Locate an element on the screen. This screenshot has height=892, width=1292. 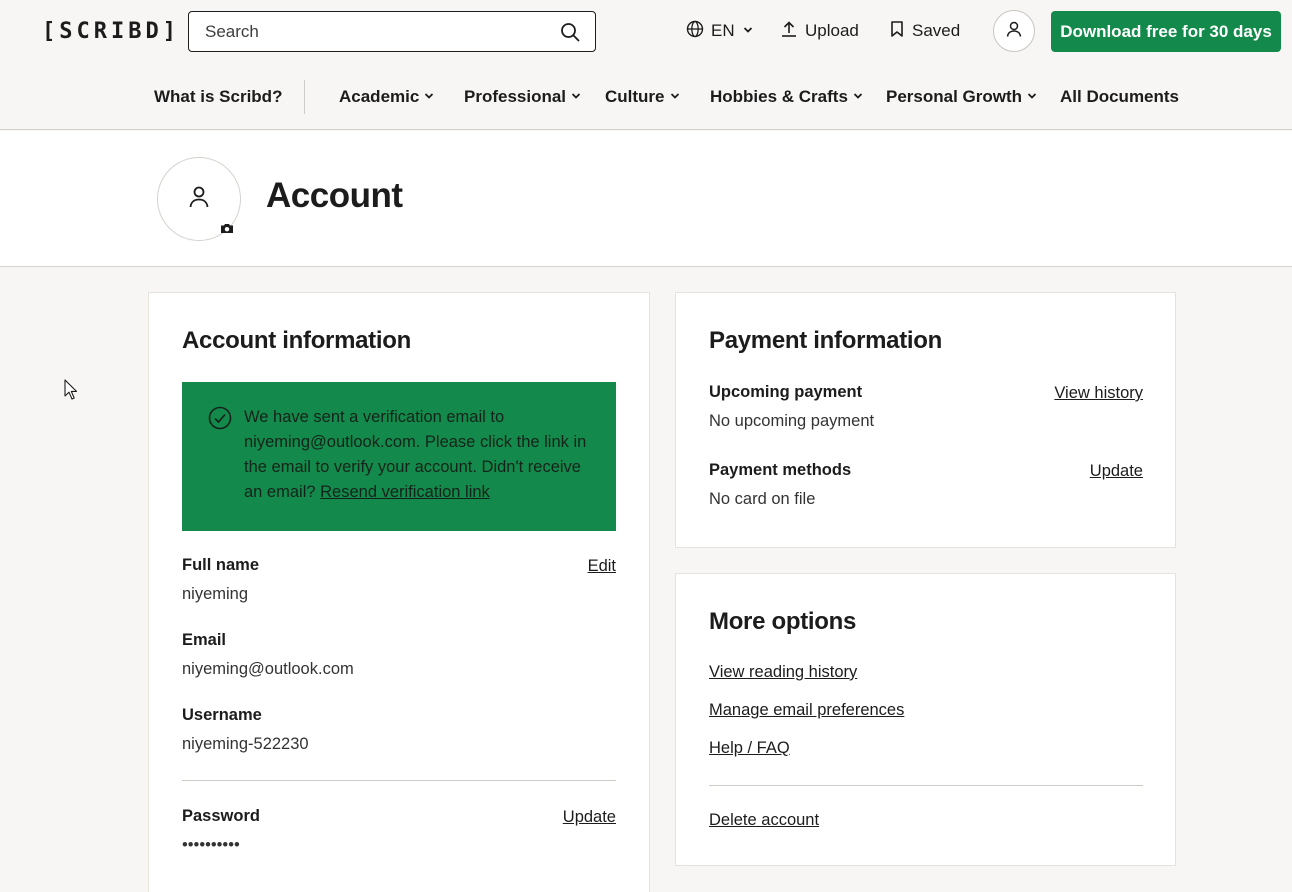
nav-item-academic: Academic is located at coordinates (387, 97).